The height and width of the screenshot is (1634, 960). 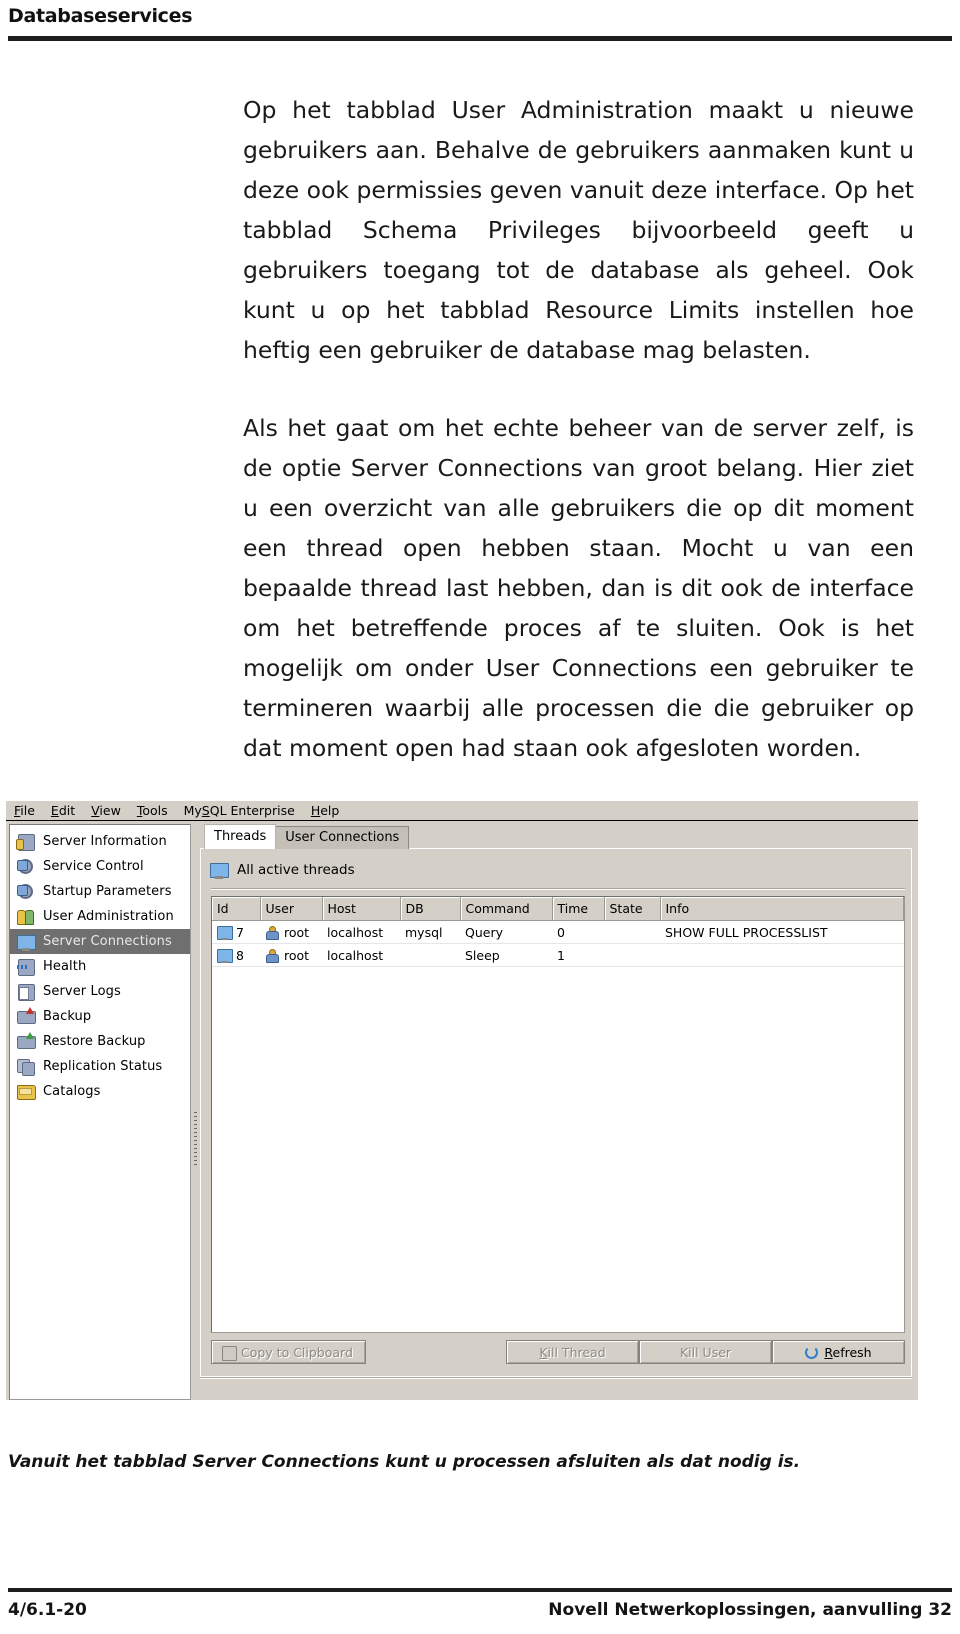 I want to click on server-information-icon, so click(x=26, y=842).